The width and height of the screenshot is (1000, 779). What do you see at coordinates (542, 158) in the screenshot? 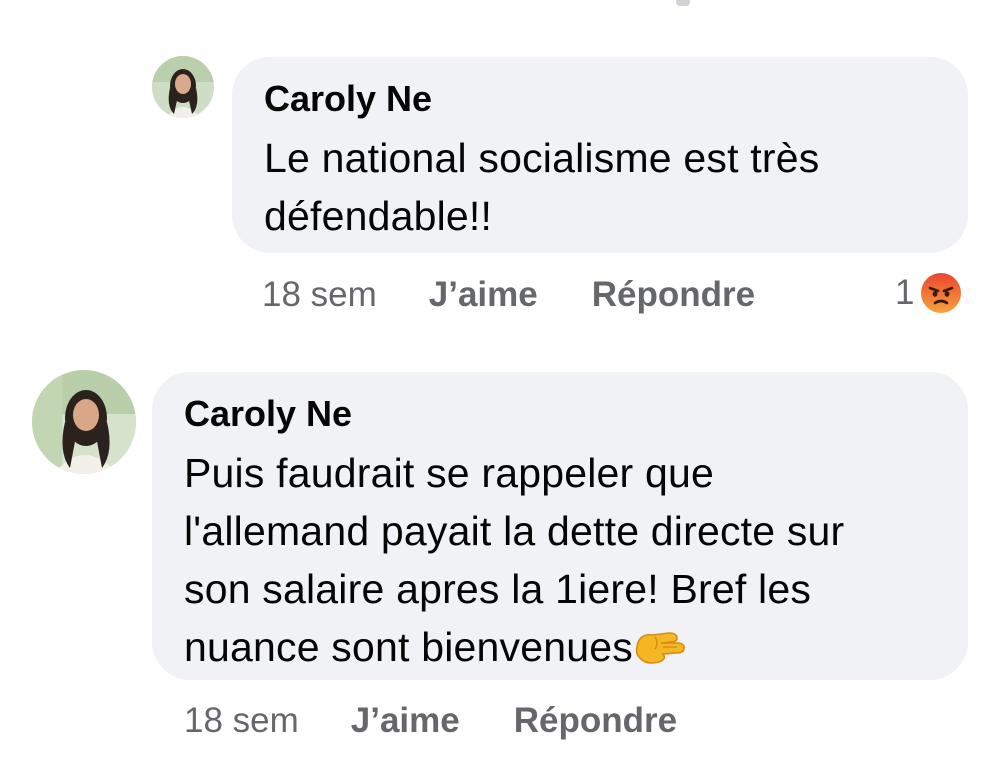
I see `comment-text-line: Le national socialisme est très` at bounding box center [542, 158].